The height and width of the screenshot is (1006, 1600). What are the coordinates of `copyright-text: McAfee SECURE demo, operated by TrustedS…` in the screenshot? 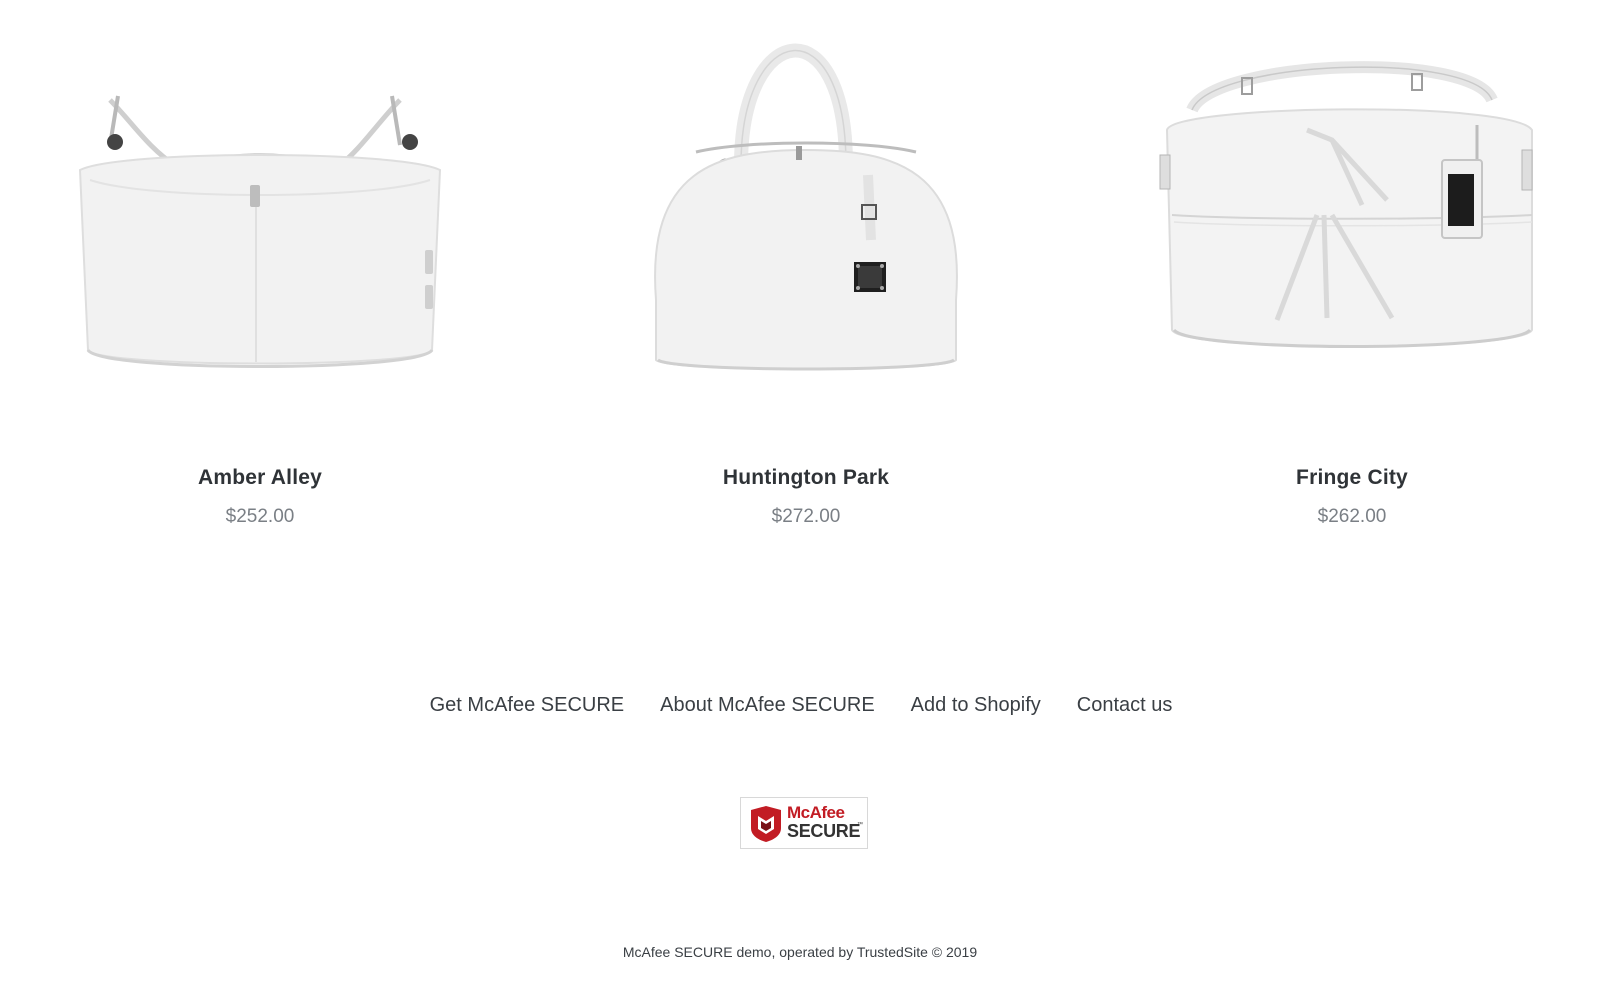 It's located at (800, 952).